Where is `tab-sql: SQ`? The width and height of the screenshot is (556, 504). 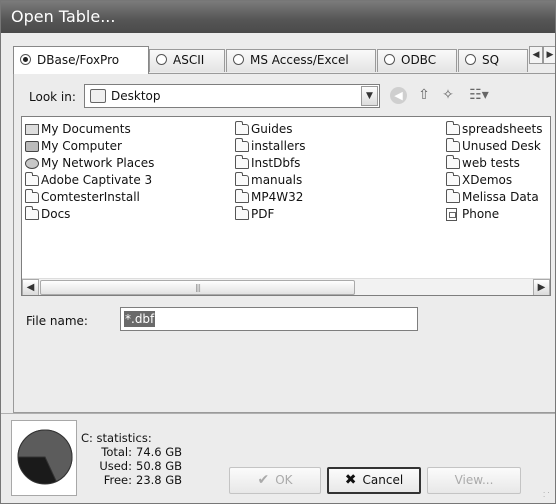
tab-sql: SQ is located at coordinates (493, 60).